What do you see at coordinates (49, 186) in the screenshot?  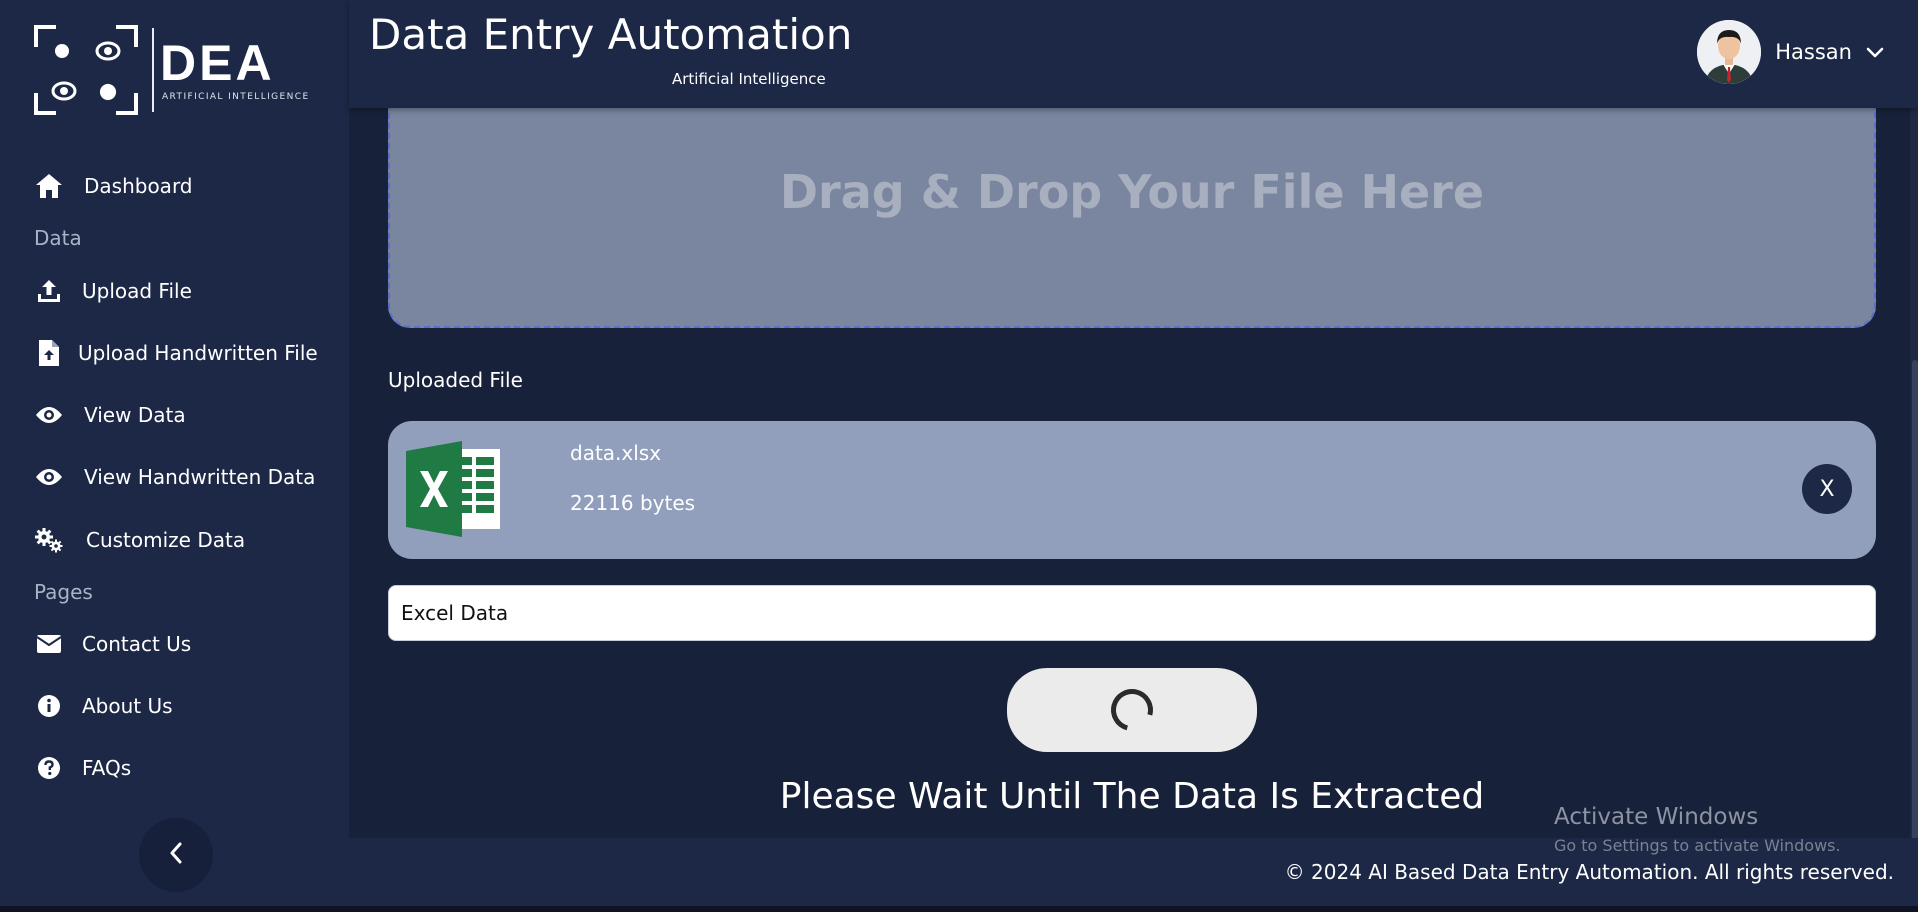 I see `home-icon` at bounding box center [49, 186].